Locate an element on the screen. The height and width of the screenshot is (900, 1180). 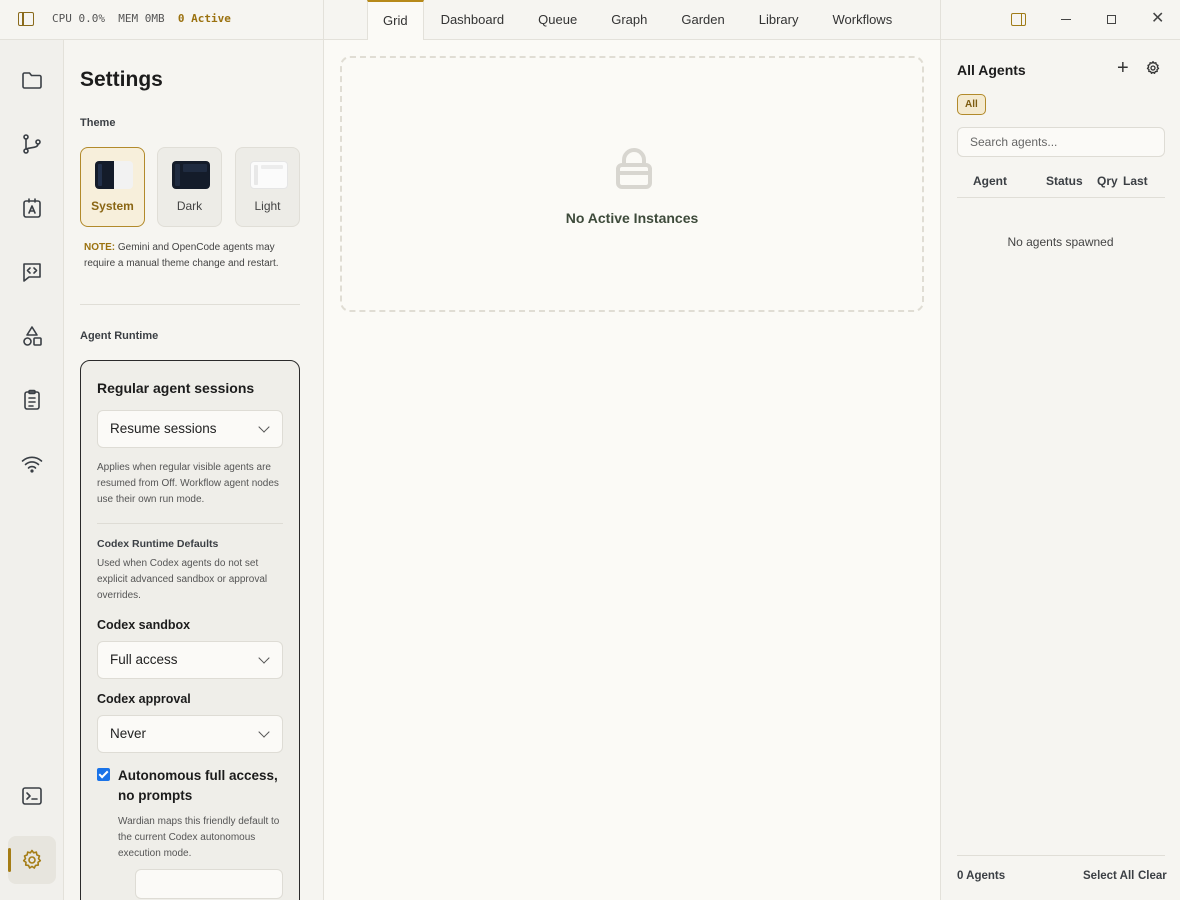
topbar-left: CPU 0.0% MEM 0MB 0 Active is located at coordinates (162, 20).